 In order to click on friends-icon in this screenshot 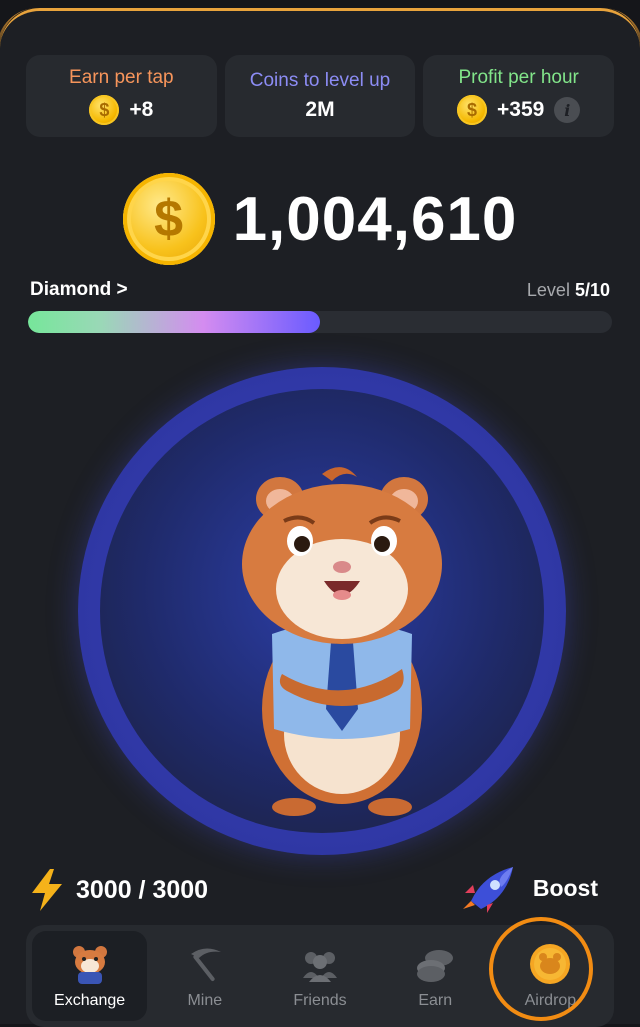, I will do `click(320, 964)`.